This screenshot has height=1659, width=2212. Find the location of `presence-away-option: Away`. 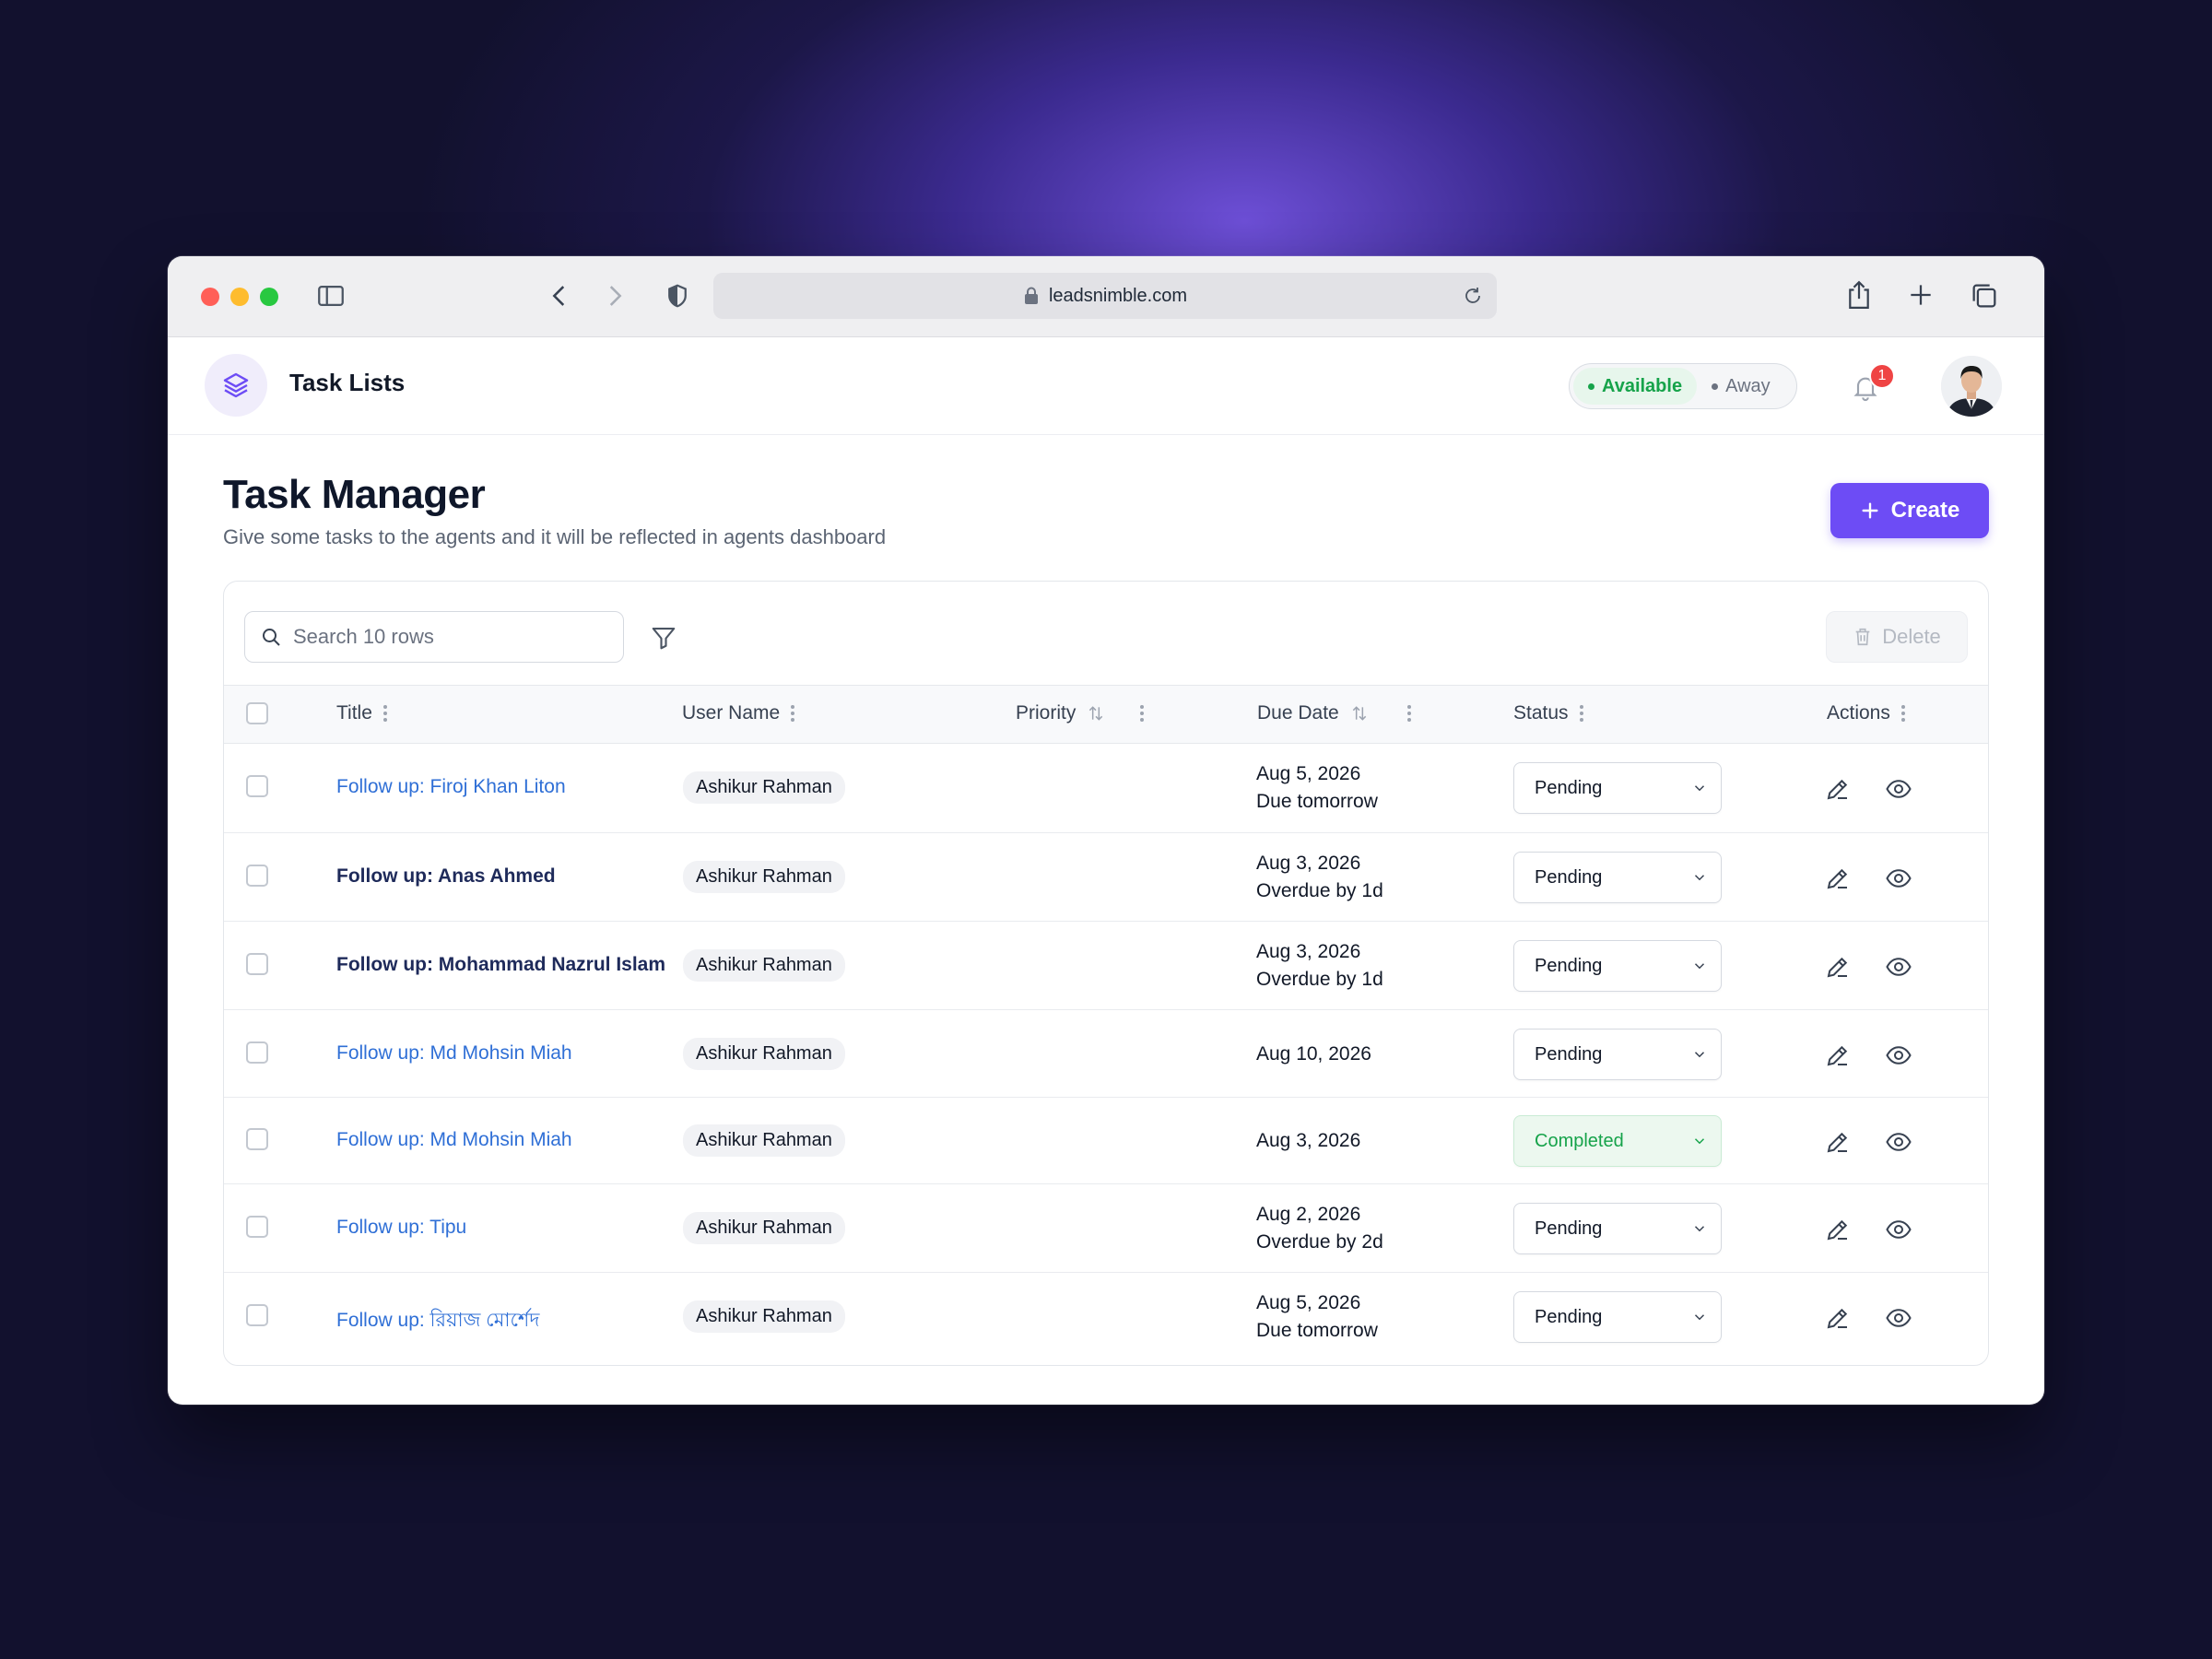

presence-away-option: Away is located at coordinates (1741, 386).